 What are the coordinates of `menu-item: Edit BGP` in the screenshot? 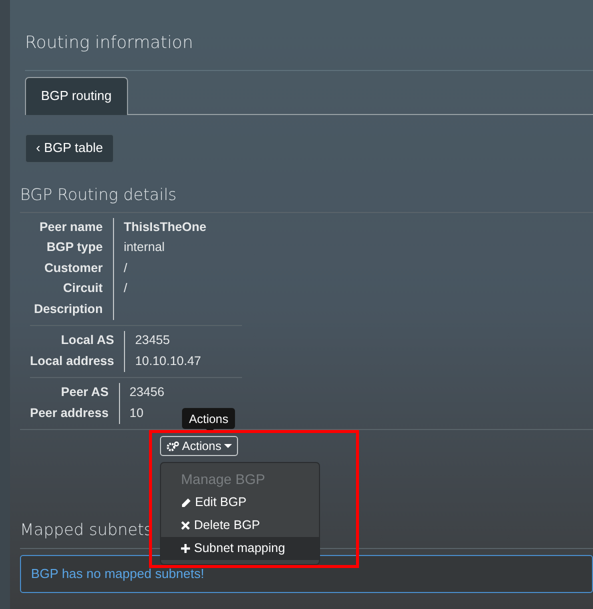 It's located at (240, 502).